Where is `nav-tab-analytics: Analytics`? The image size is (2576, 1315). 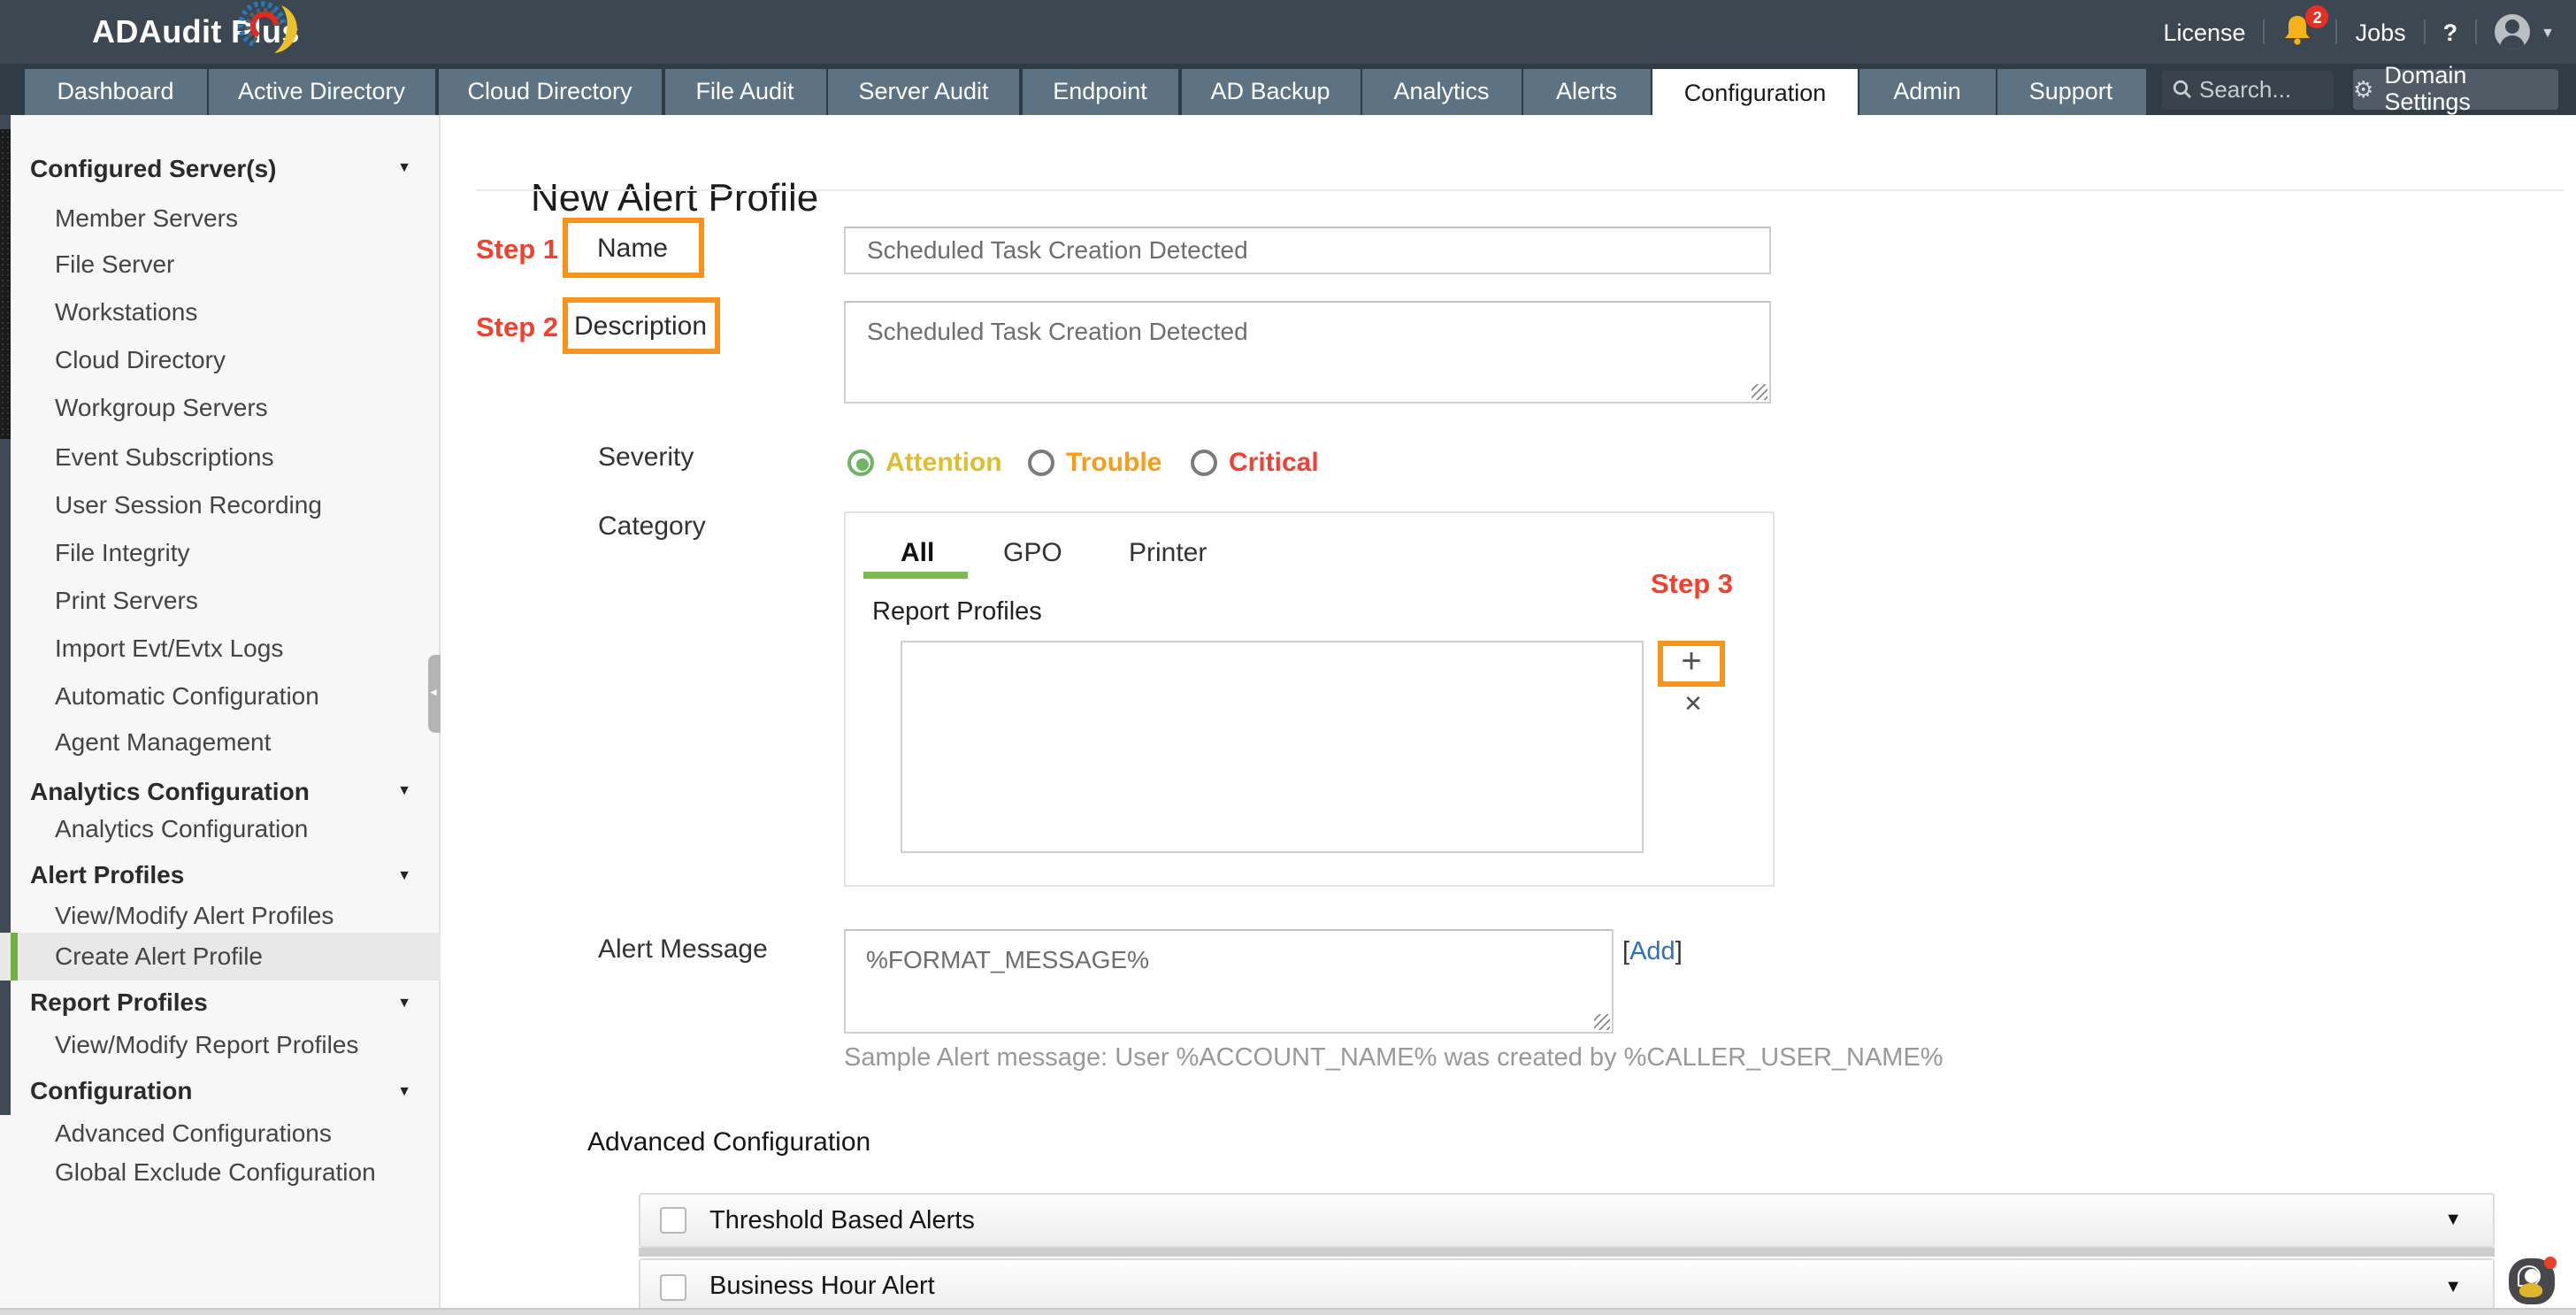
nav-tab-analytics: Analytics is located at coordinates (1441, 91).